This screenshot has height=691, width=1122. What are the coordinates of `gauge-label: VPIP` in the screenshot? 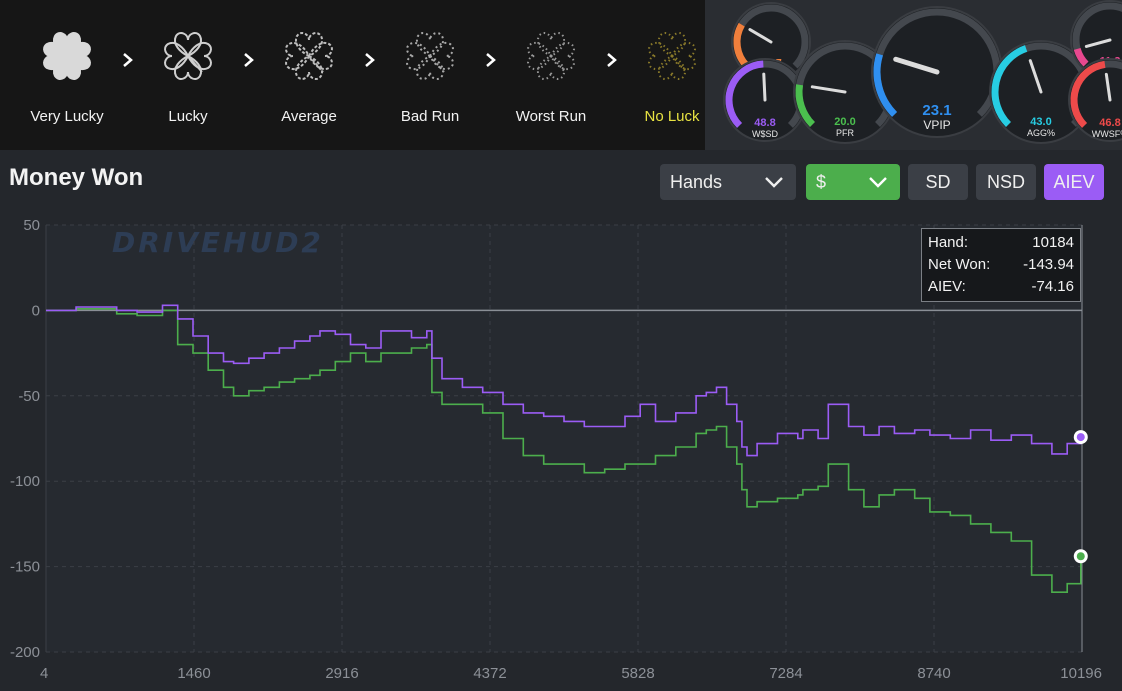 It's located at (936, 125).